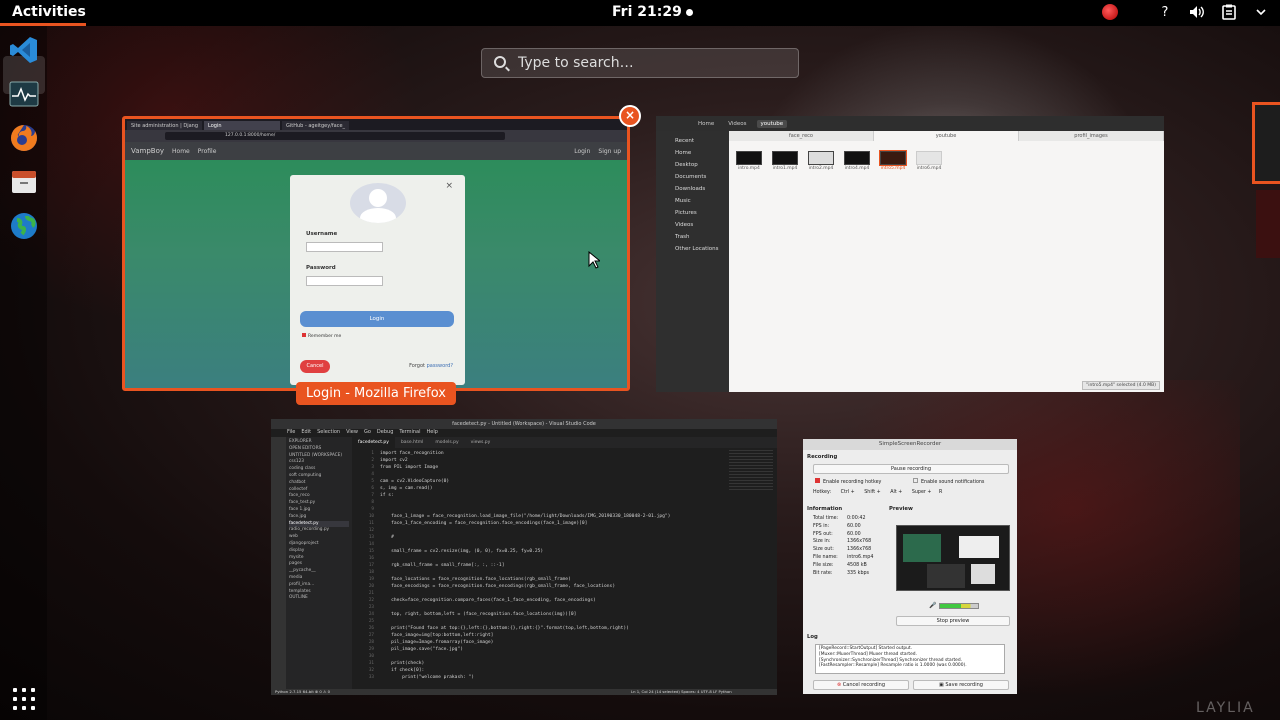 The height and width of the screenshot is (720, 1280). What do you see at coordinates (692, 213) in the screenshot?
I see `sidebar-item: Pictures` at bounding box center [692, 213].